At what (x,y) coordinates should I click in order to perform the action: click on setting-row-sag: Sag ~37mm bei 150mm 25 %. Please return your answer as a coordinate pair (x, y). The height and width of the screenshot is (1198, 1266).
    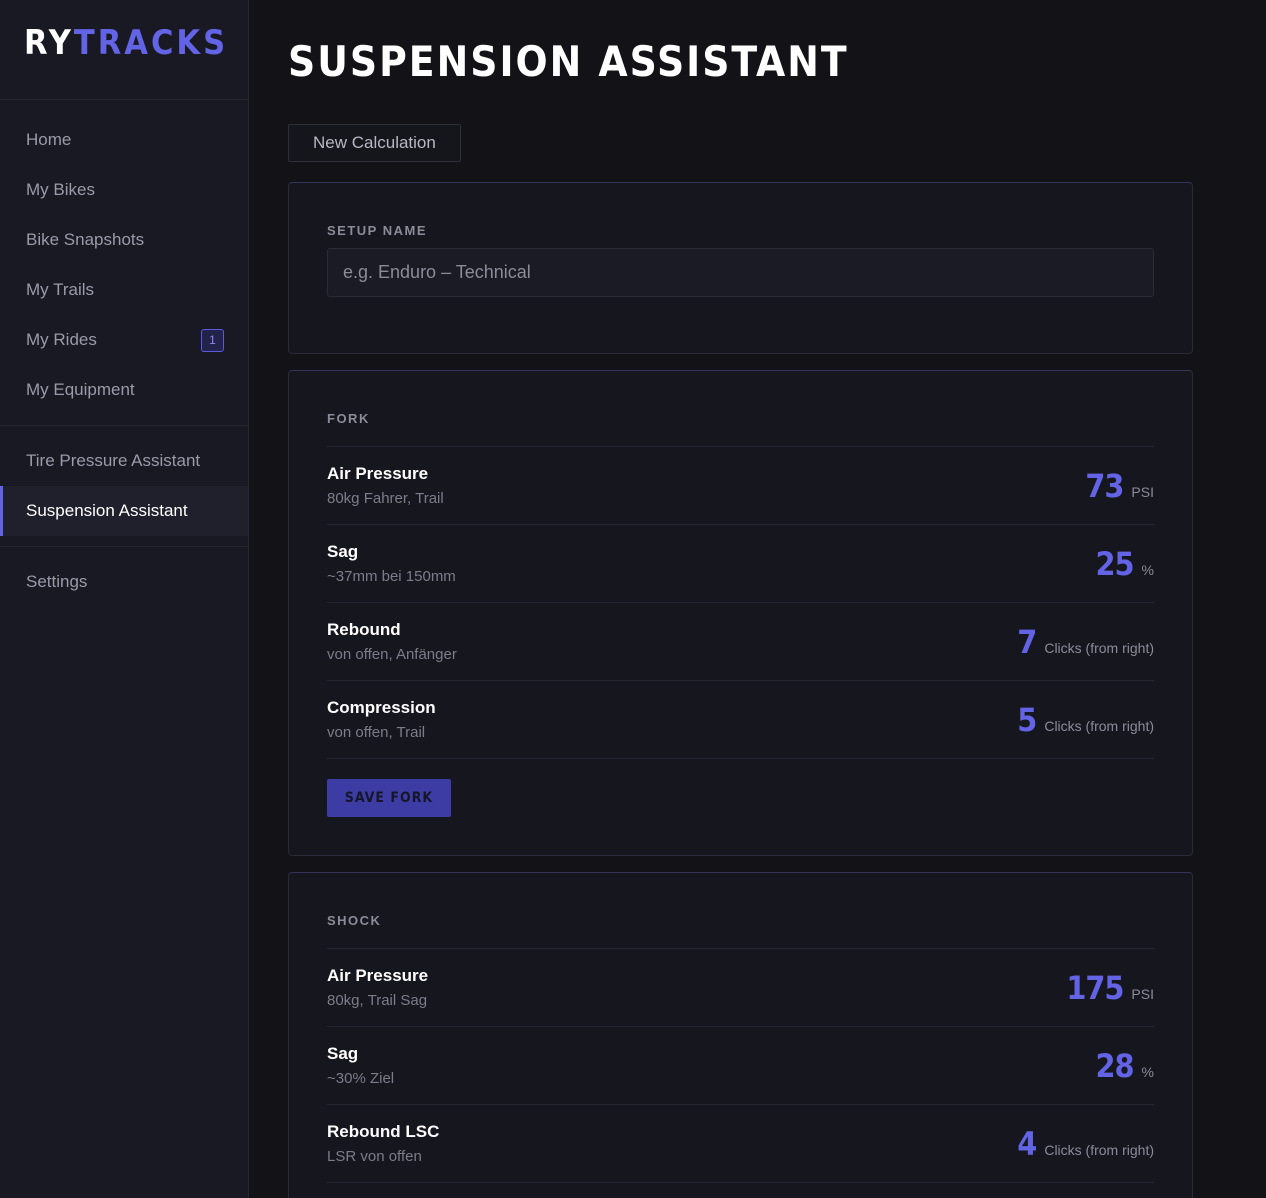
    Looking at the image, I should click on (740, 564).